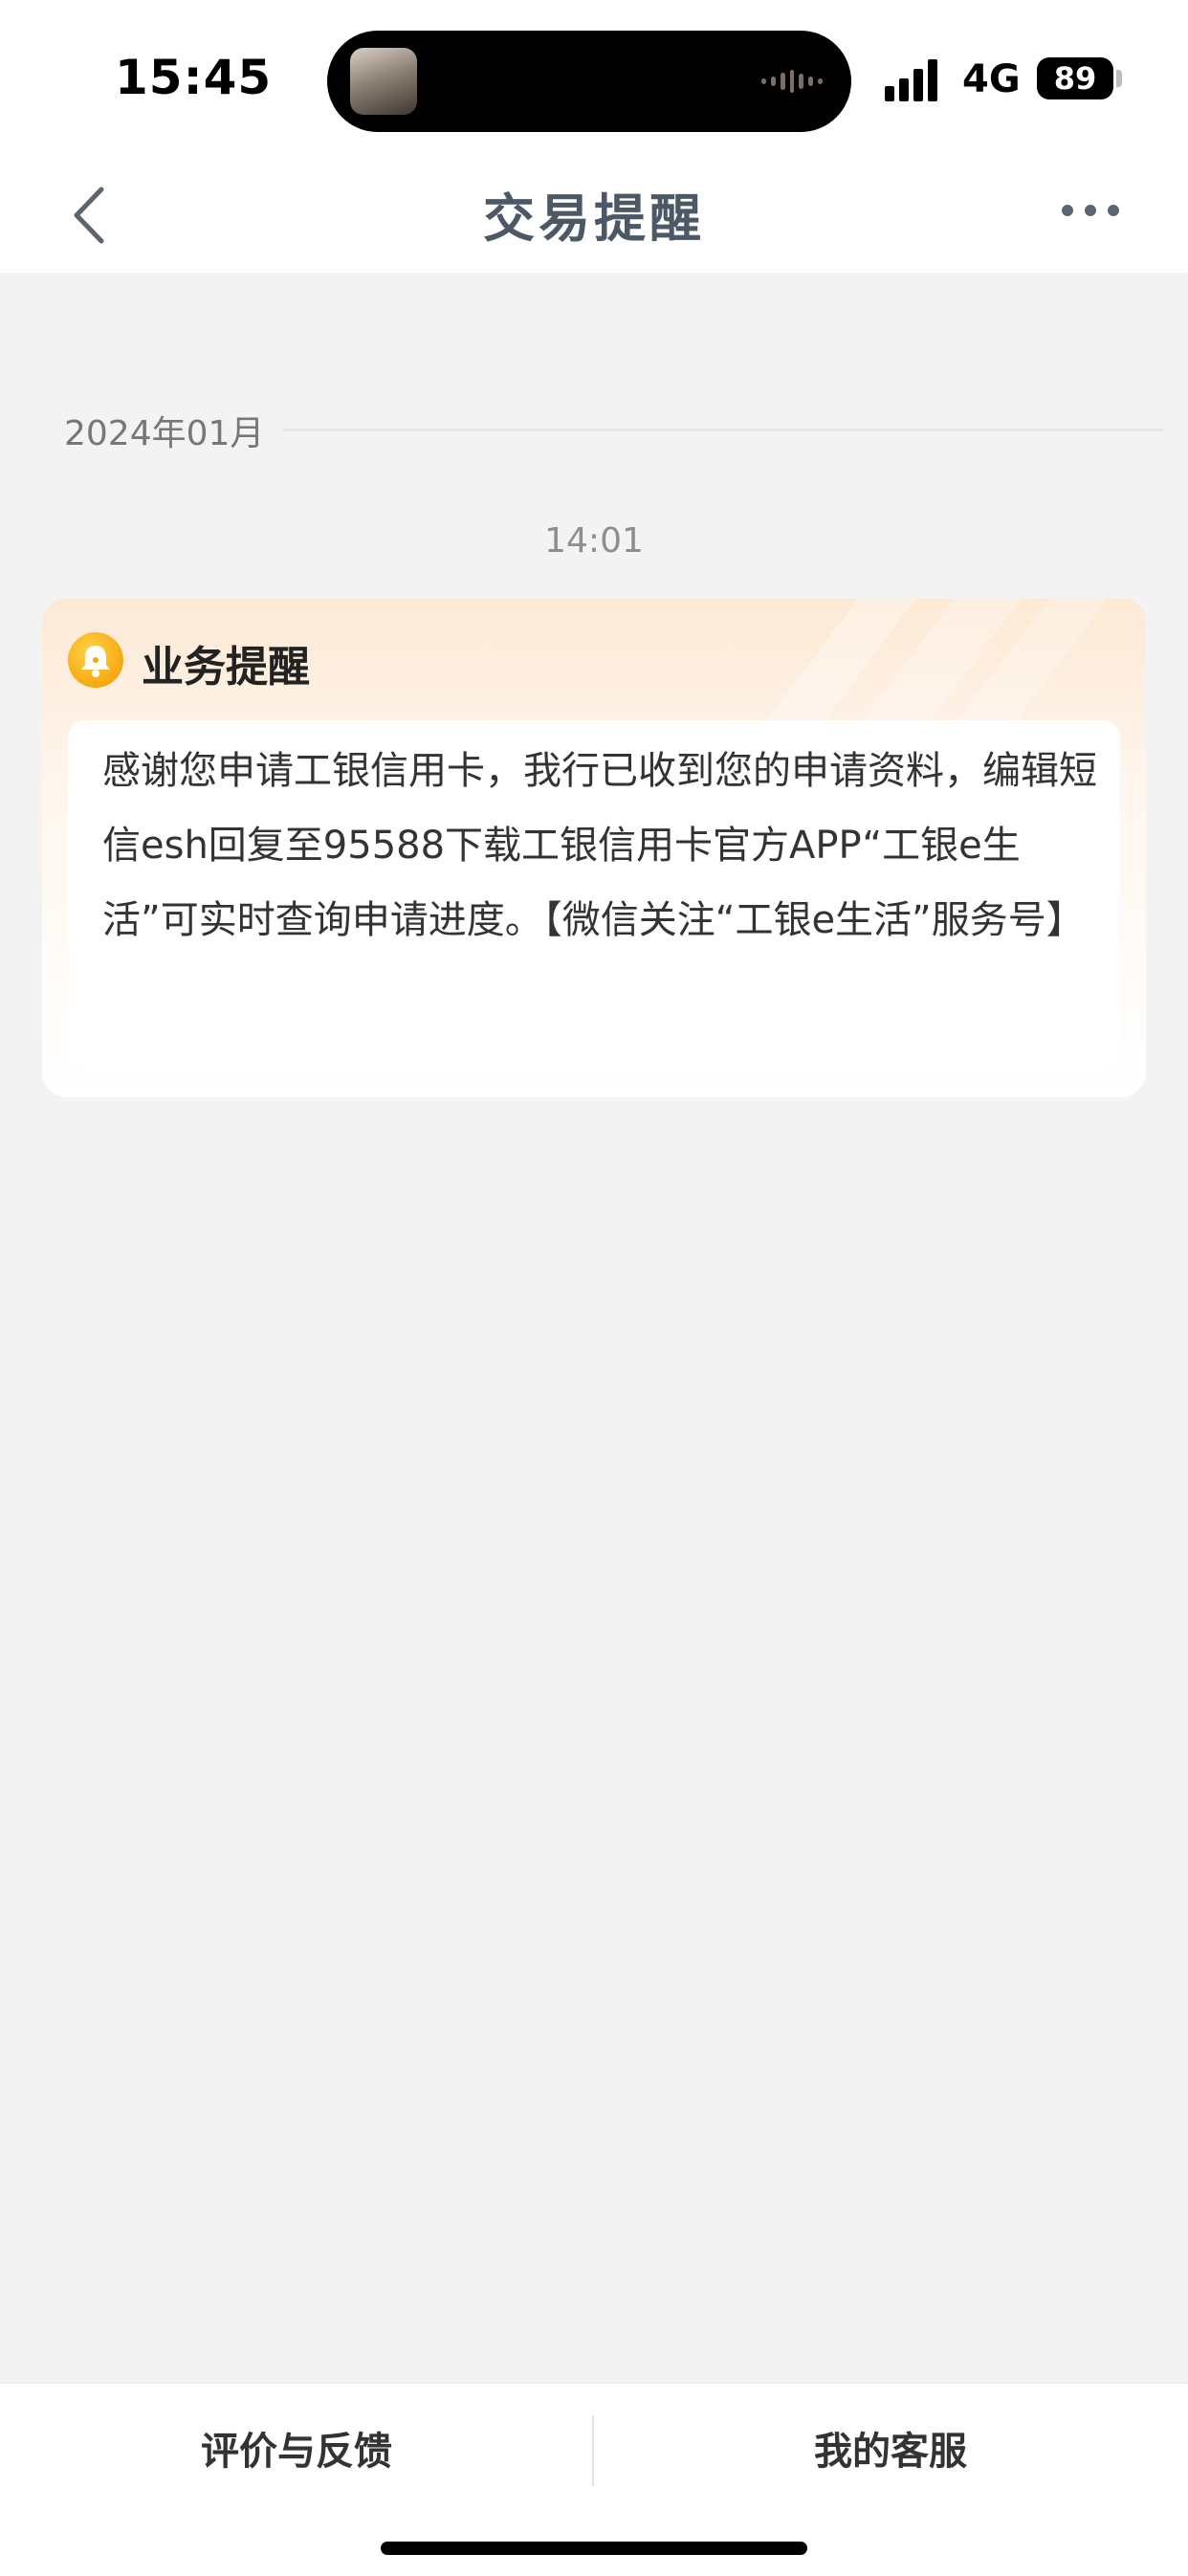 Image resolution: width=1188 pixels, height=2576 pixels. Describe the element at coordinates (1119, 78) in the screenshot. I see `battery-tip` at that location.